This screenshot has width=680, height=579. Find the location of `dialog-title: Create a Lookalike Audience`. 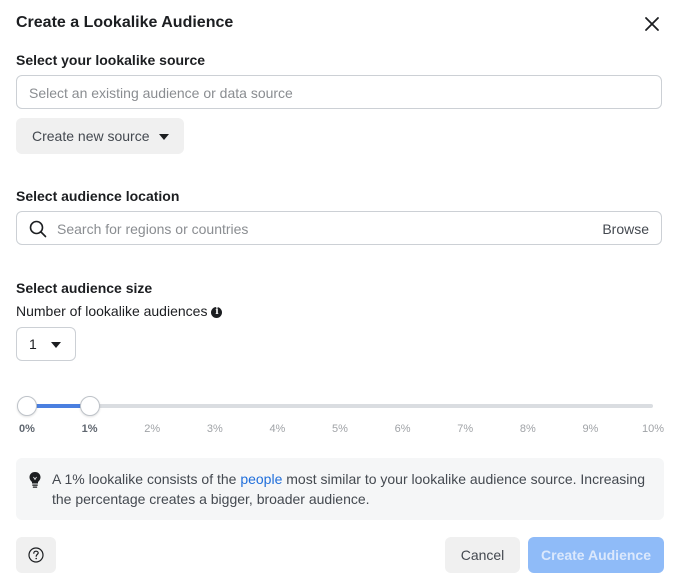

dialog-title: Create a Lookalike Audience is located at coordinates (125, 22).